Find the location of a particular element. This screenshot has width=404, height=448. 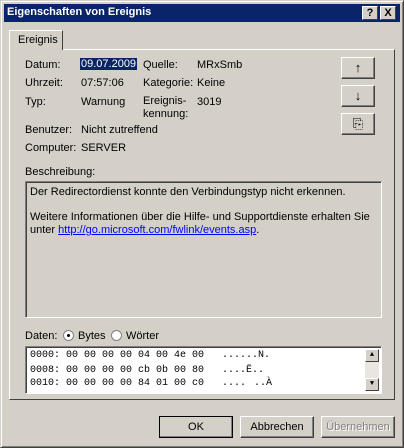

description-label: Beschreibung: is located at coordinates (60, 172).